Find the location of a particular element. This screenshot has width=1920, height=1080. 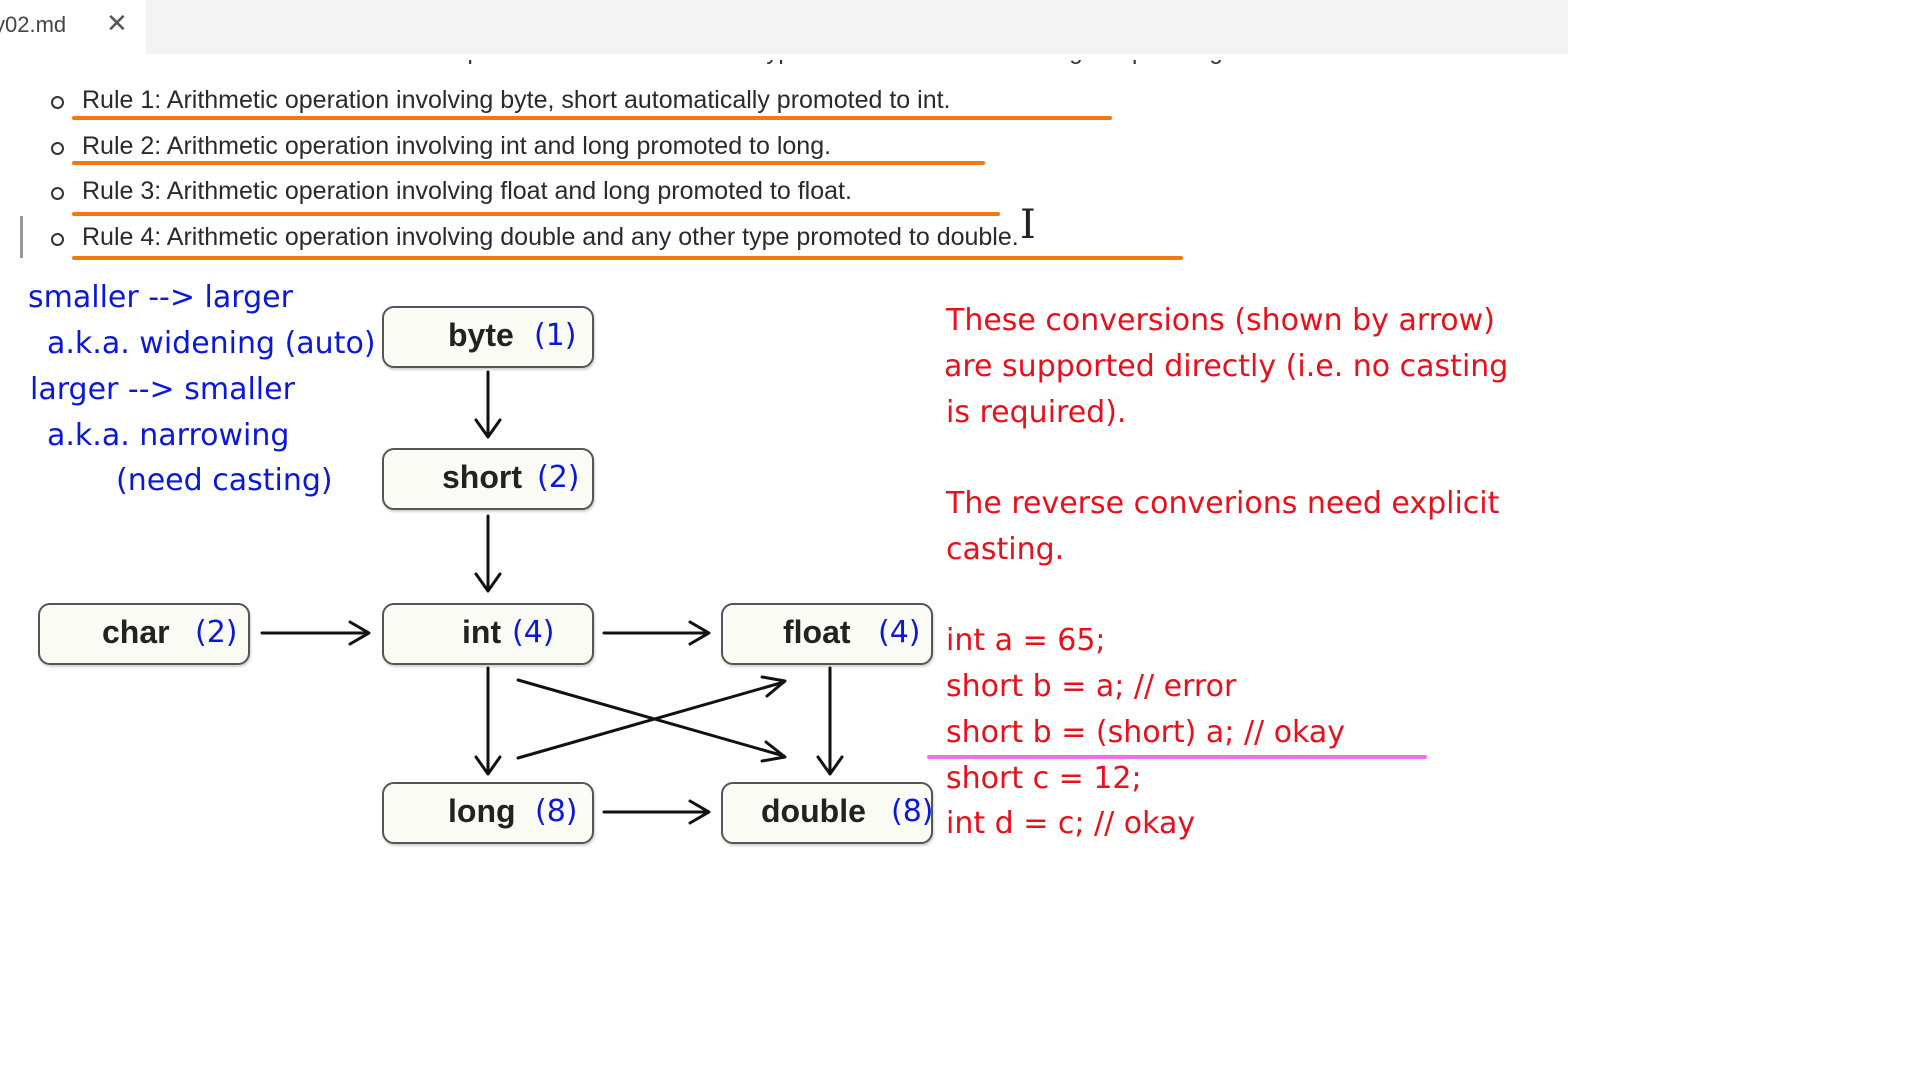

code-line-3: short b = (short) a; // okay is located at coordinates (1146, 732).